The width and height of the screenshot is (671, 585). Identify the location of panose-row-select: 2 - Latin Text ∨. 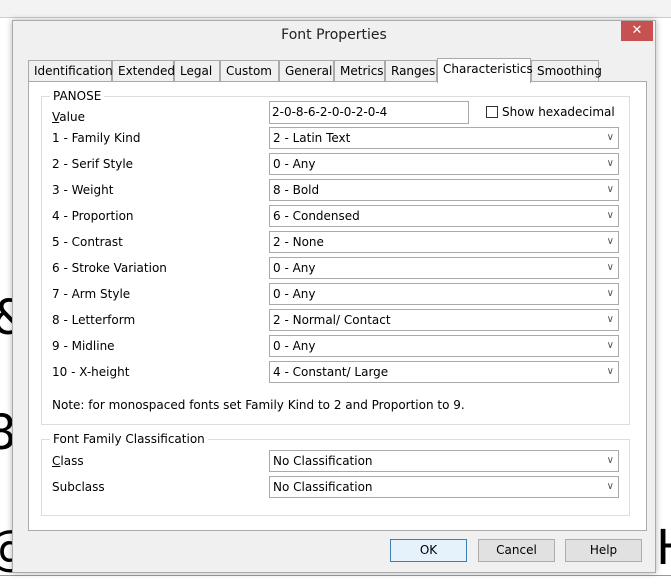
(444, 138).